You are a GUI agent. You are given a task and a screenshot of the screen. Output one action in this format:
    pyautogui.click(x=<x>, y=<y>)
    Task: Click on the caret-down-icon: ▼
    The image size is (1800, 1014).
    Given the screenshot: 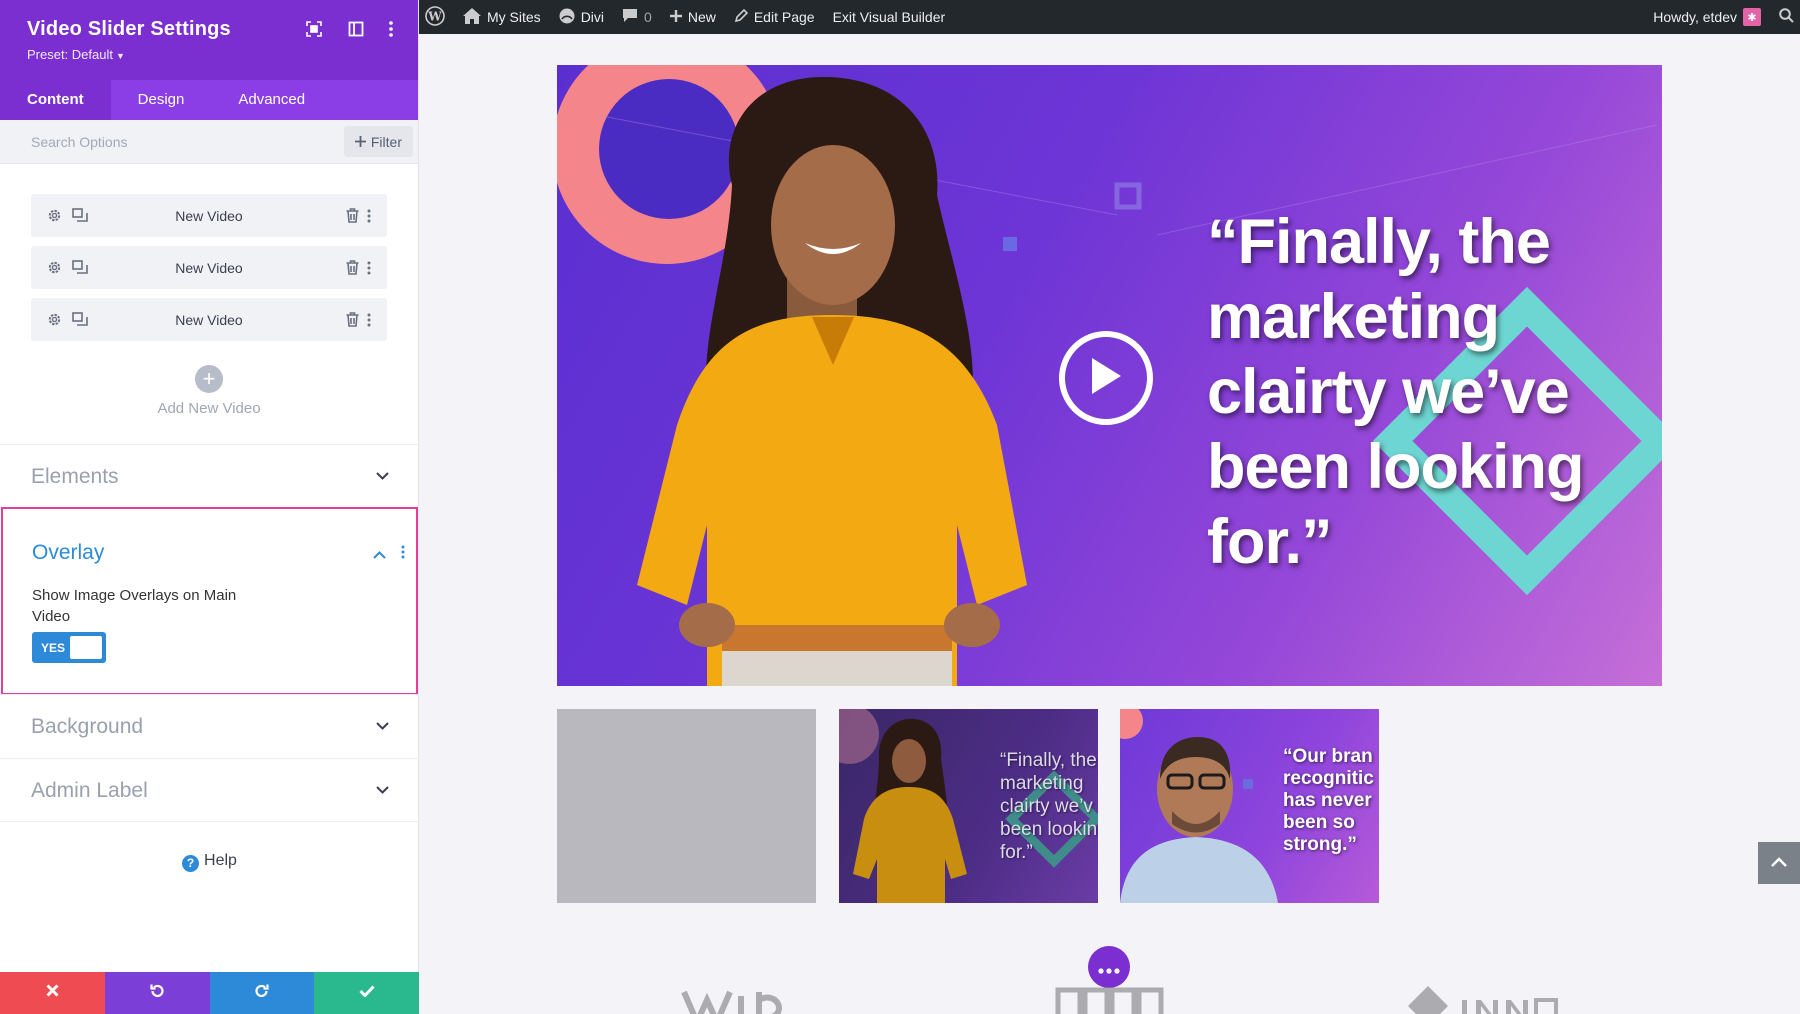 What is the action you would take?
    pyautogui.click(x=120, y=56)
    